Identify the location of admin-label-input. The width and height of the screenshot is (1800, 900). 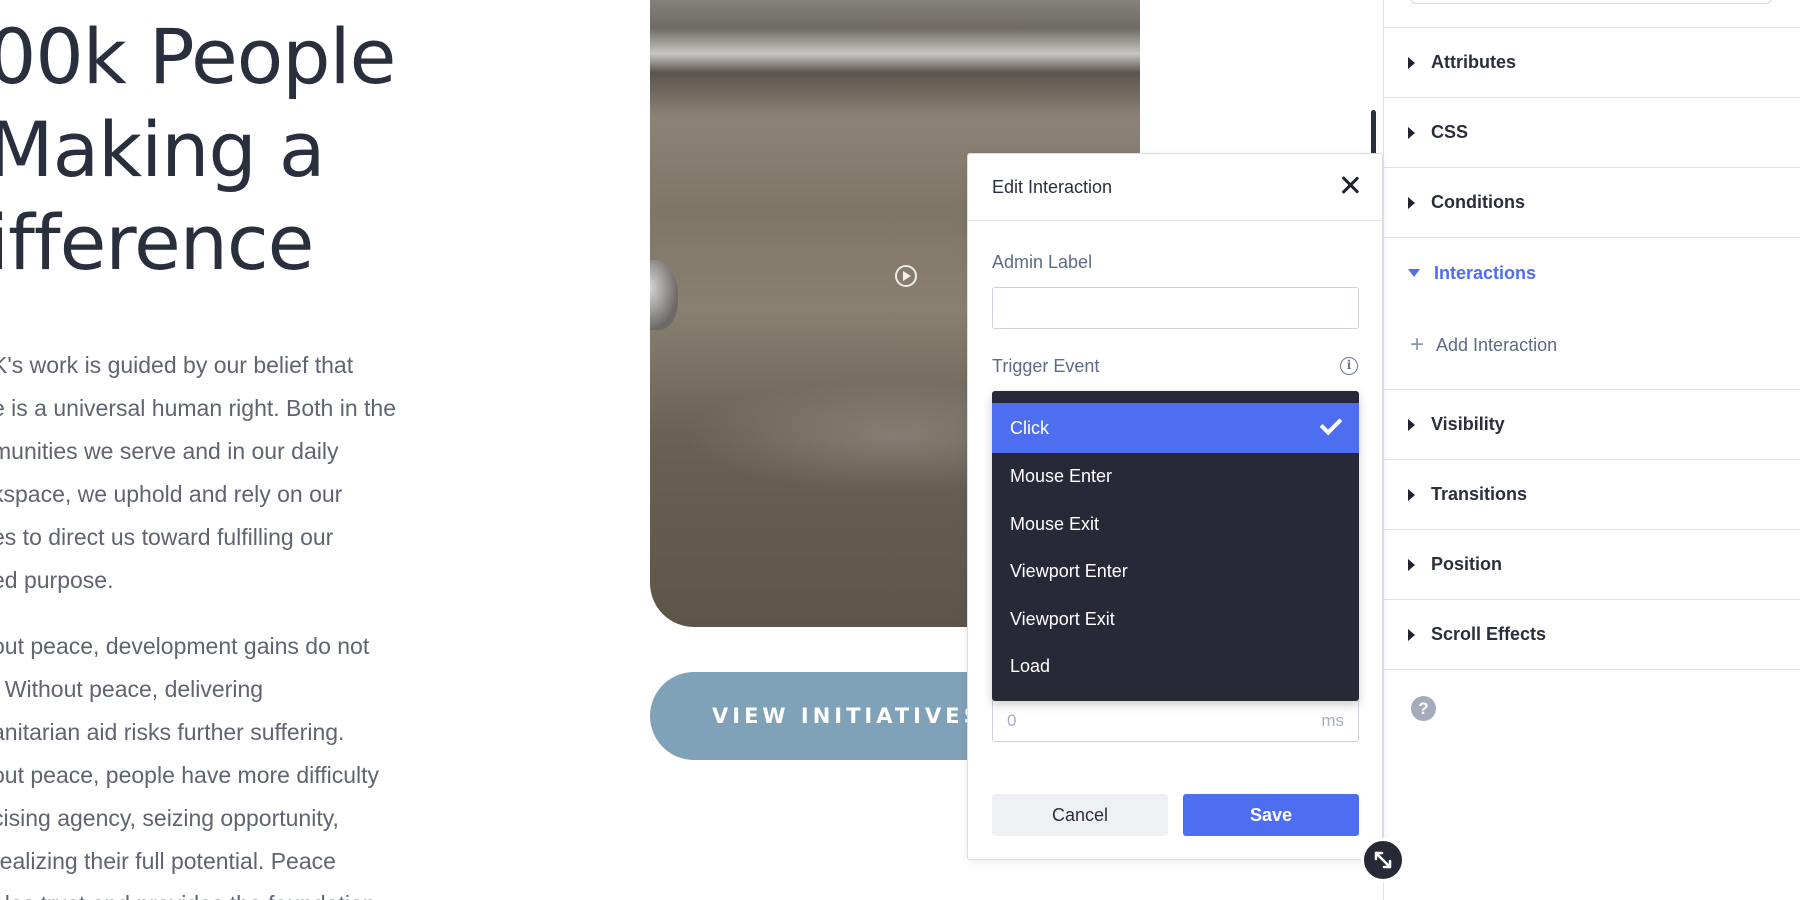
(1175, 308).